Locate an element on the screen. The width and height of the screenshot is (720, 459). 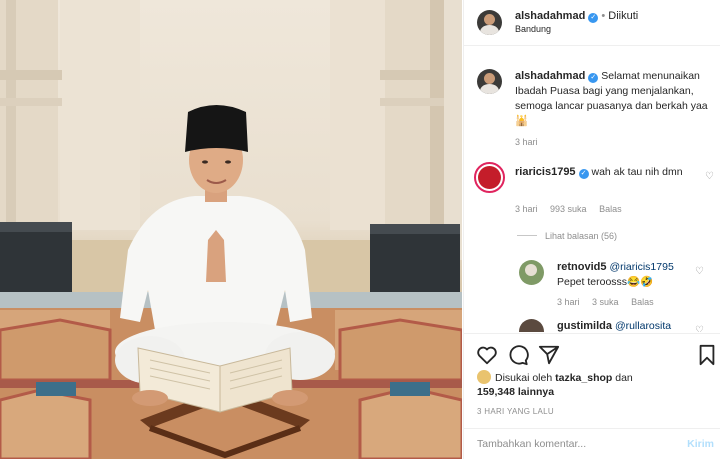
comment-likes: 993 suka is located at coordinates (568, 209).